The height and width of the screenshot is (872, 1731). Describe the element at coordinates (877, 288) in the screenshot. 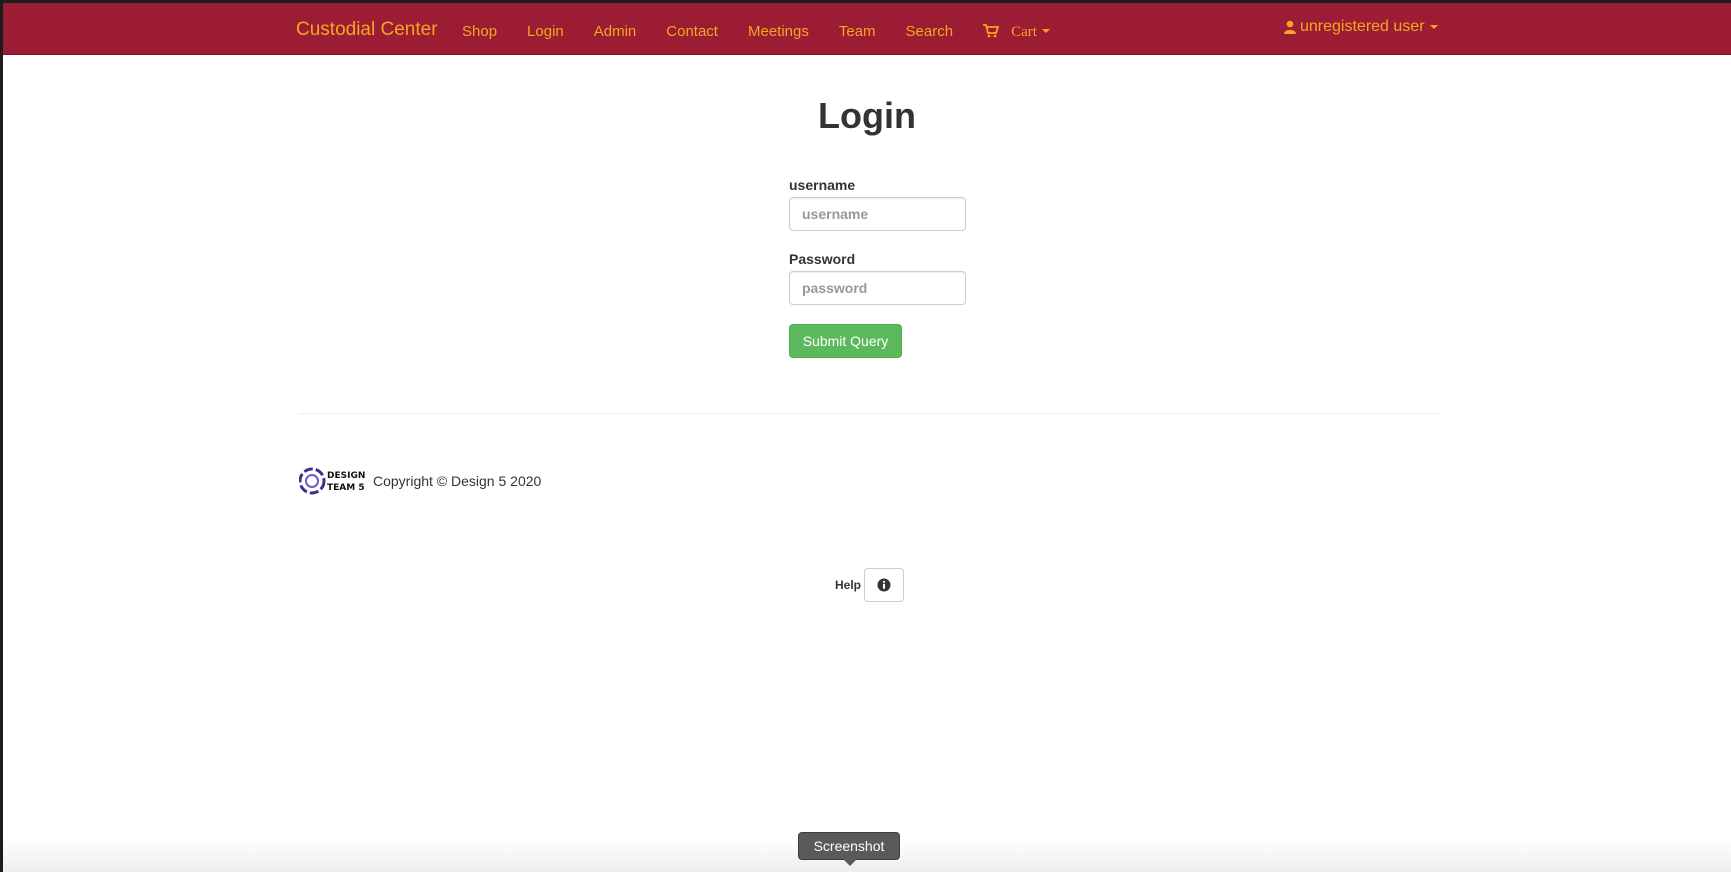

I see `password-input` at that location.